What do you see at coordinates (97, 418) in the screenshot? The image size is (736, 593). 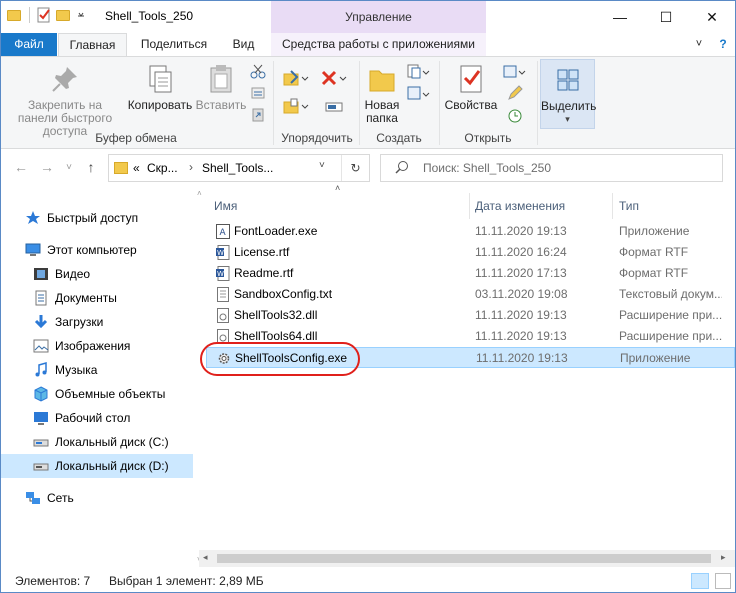 I see `nav-item-desktop: Рабочий стол` at bounding box center [97, 418].